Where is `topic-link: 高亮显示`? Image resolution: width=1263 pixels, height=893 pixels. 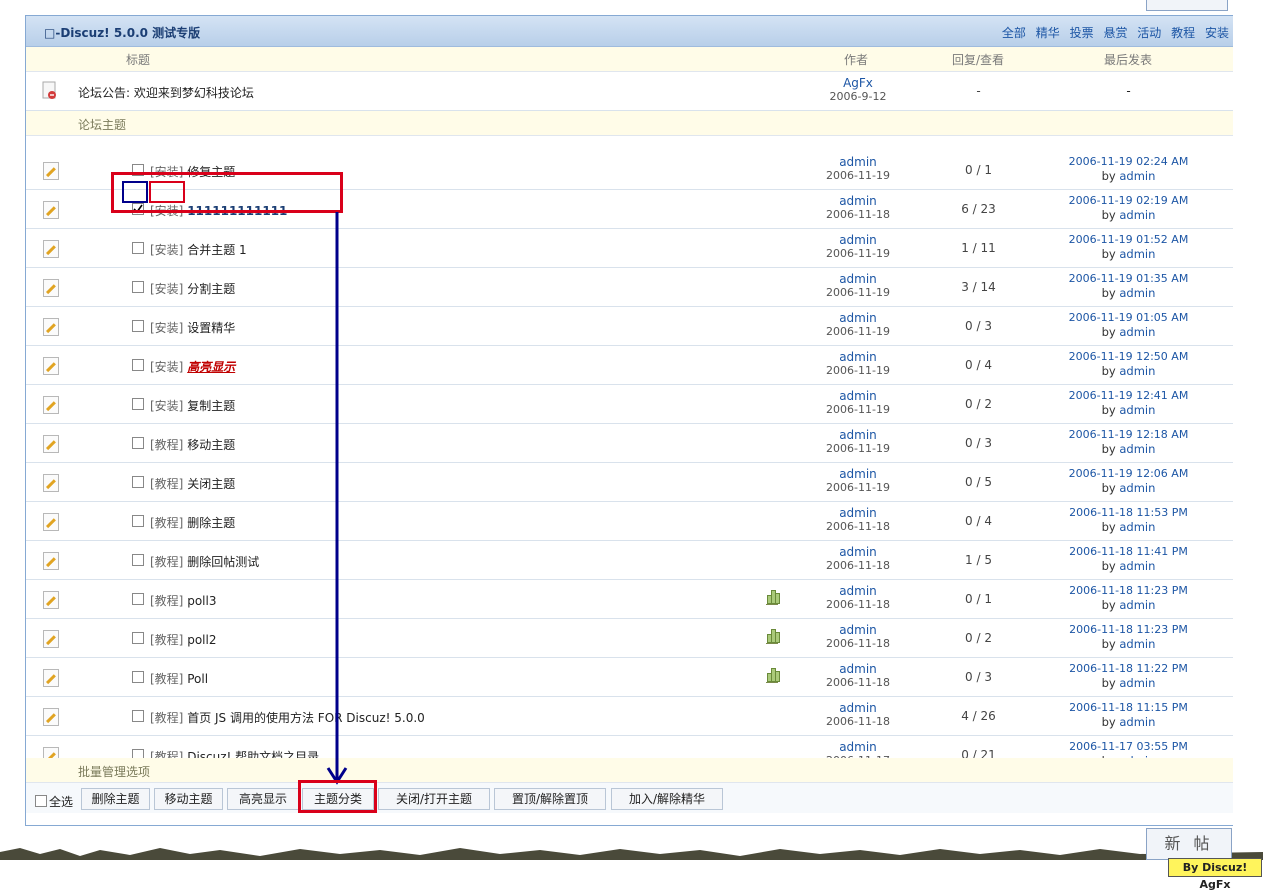 topic-link: 高亮显示 is located at coordinates (211, 367).